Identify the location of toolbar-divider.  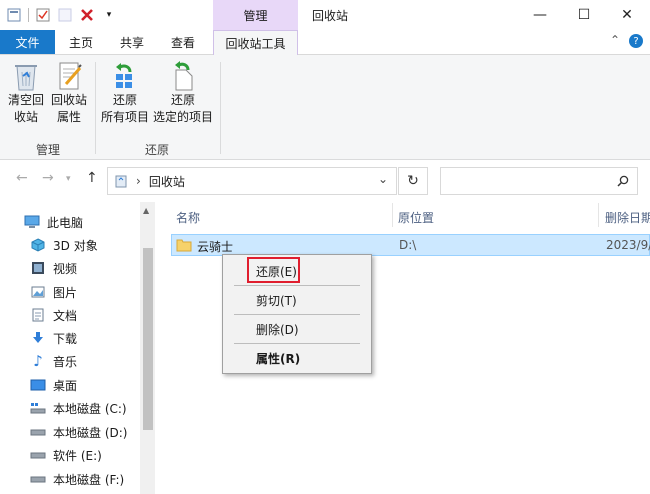
(28, 15).